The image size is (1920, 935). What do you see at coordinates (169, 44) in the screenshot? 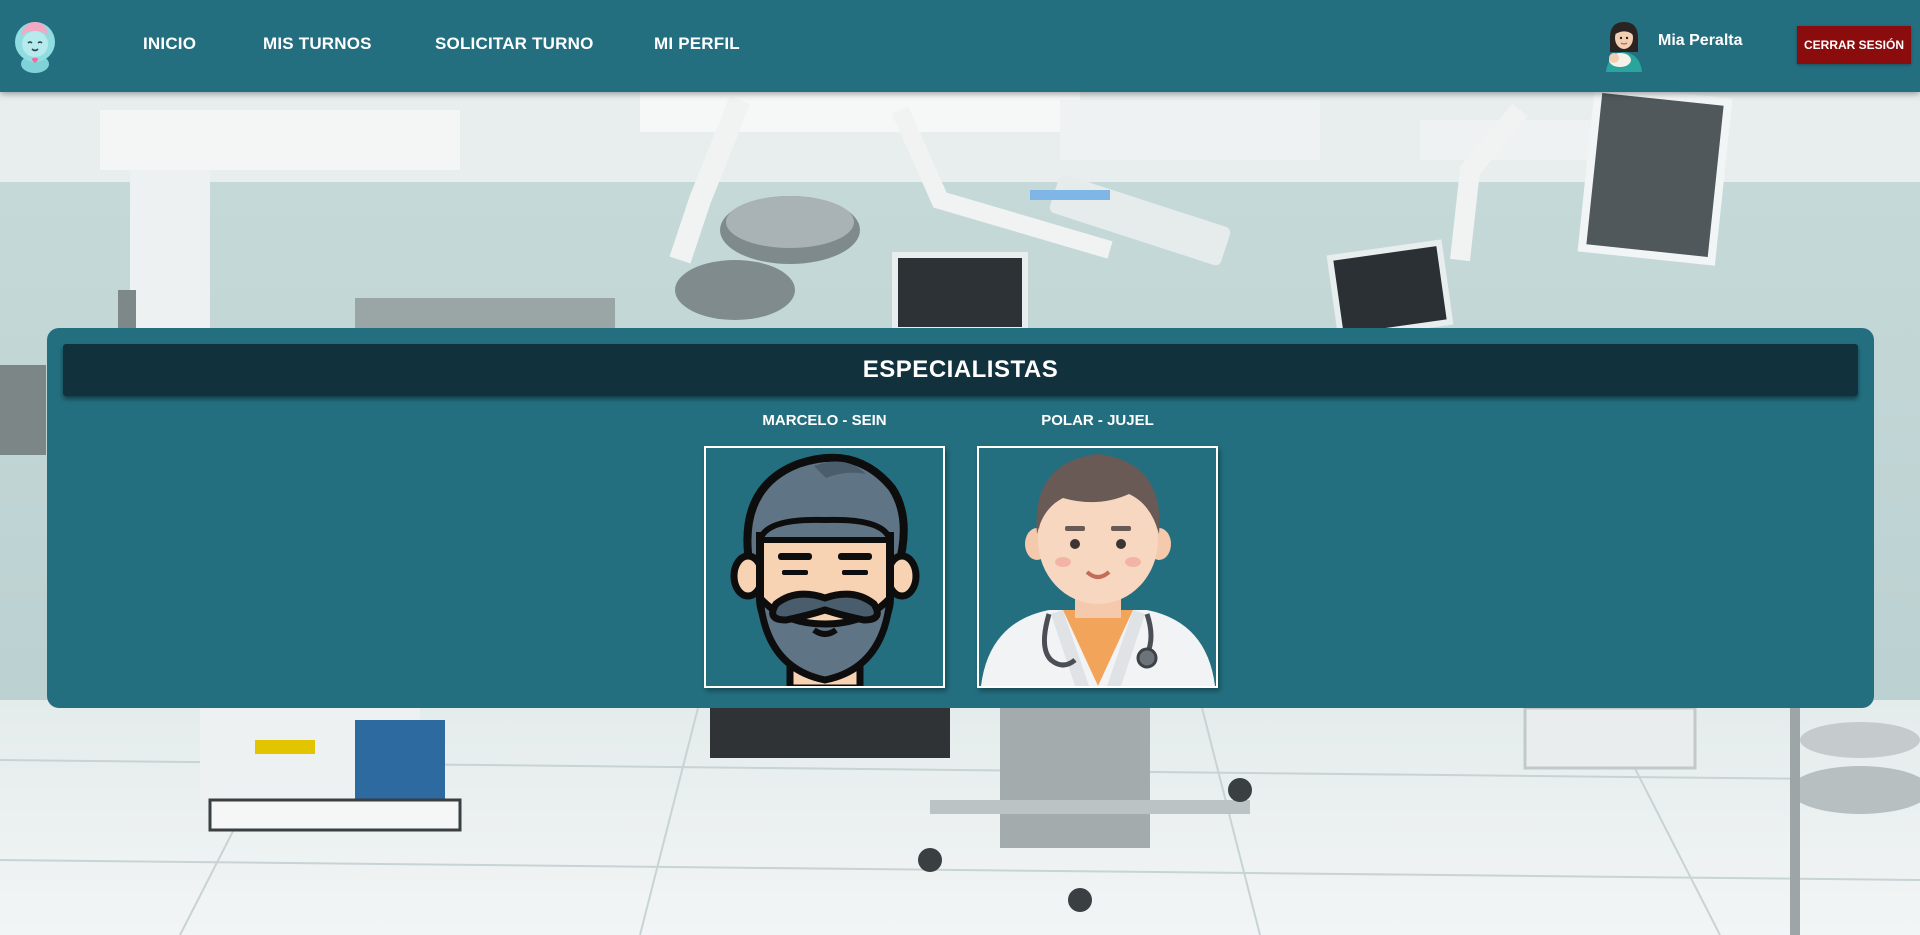
I see `nav-link-inicio: INICIO` at bounding box center [169, 44].